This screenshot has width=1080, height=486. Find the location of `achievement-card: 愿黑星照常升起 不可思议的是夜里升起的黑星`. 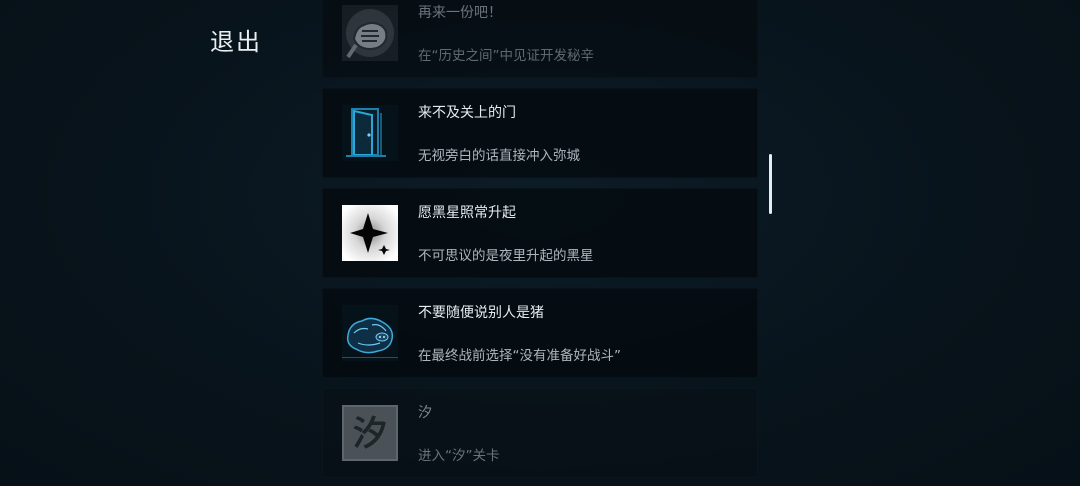

achievement-card: 愿黑星照常升起 不可思议的是夜里升起的黑星 is located at coordinates (540, 233).